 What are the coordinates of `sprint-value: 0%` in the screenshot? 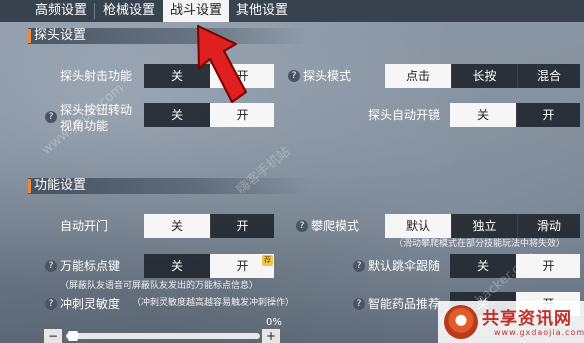 It's located at (274, 322).